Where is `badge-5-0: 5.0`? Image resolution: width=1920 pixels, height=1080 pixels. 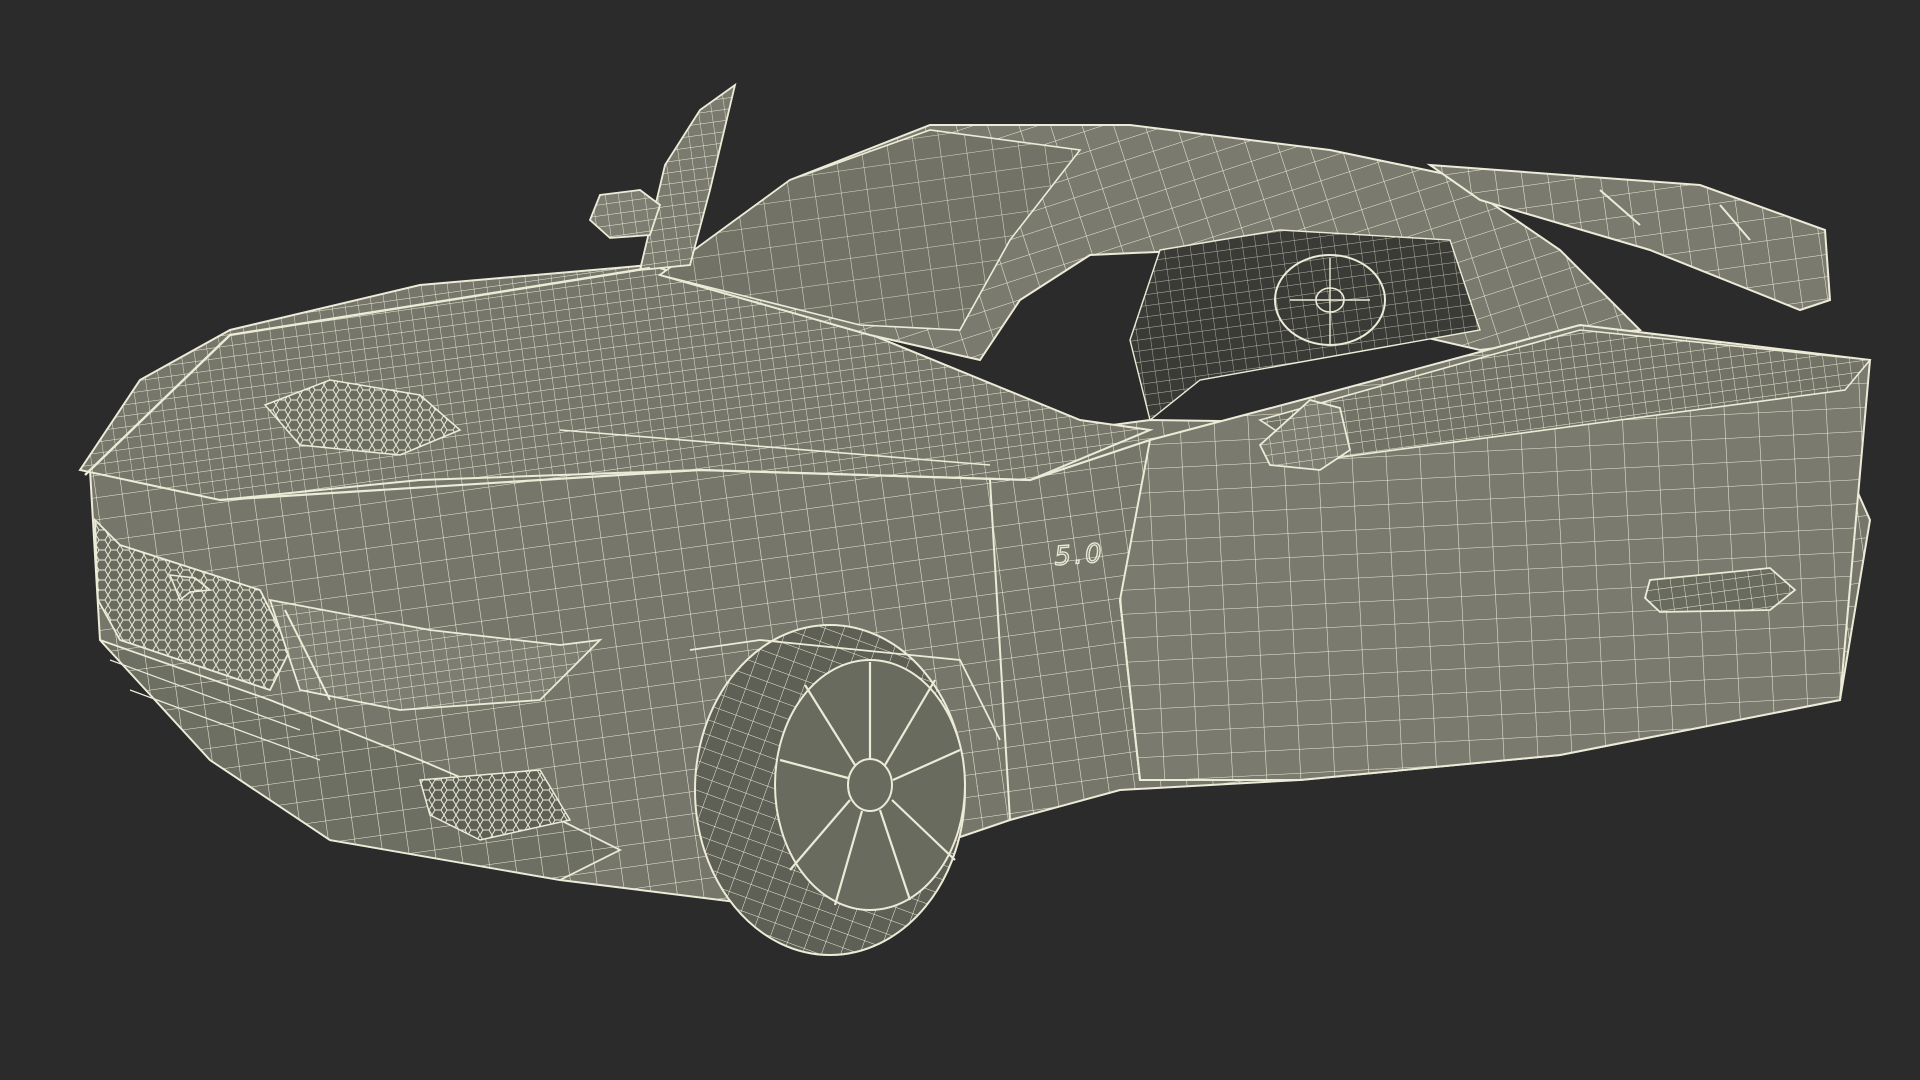
badge-5-0: 5.0 is located at coordinates (1080, 555).